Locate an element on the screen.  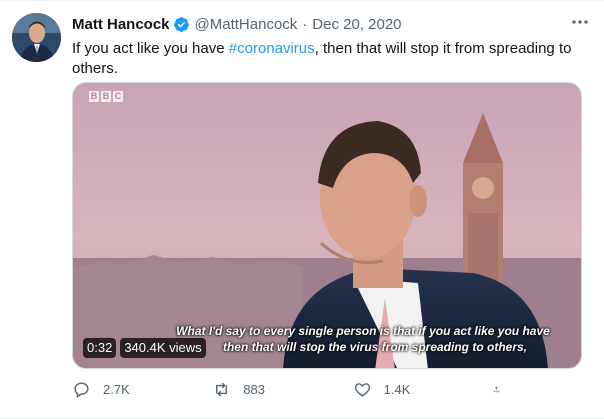
bbc-logo: B B C is located at coordinates (106, 96).